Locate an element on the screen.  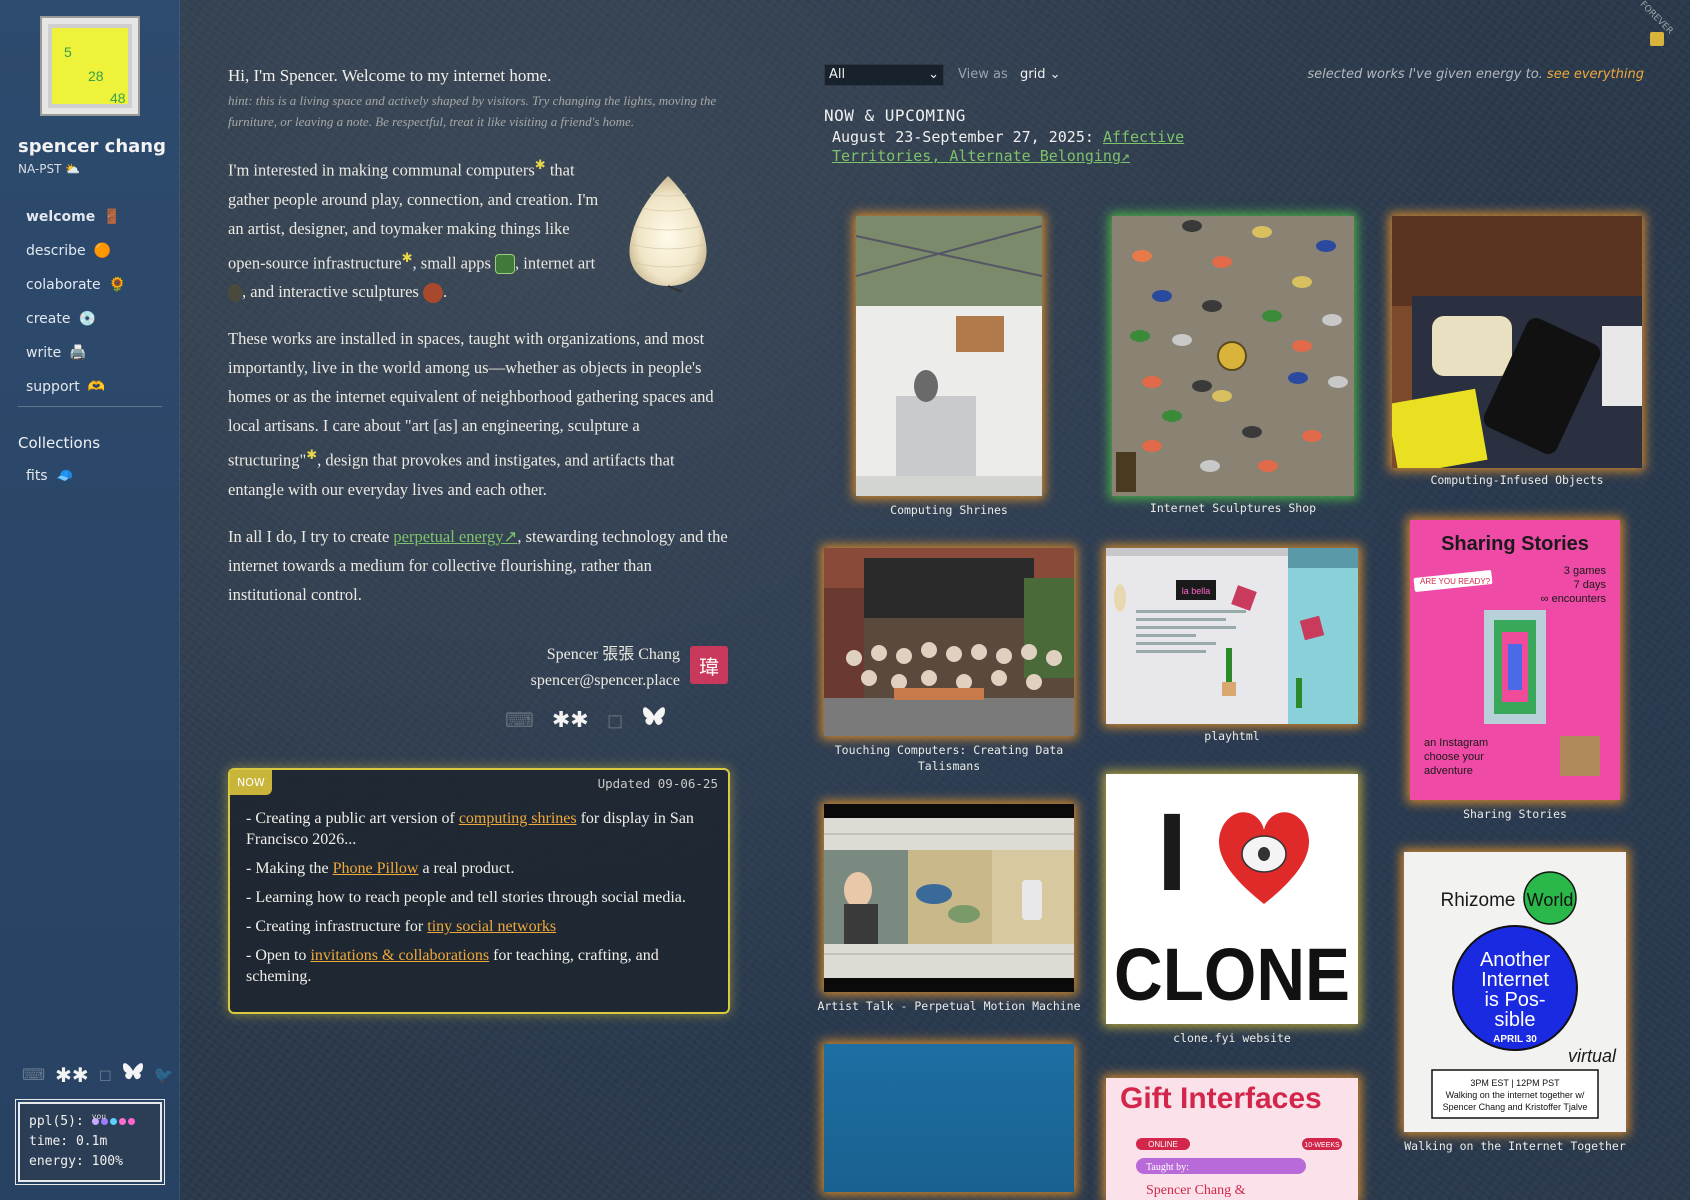
gift-name: Spencer Chang & is located at coordinates (1196, 1190).